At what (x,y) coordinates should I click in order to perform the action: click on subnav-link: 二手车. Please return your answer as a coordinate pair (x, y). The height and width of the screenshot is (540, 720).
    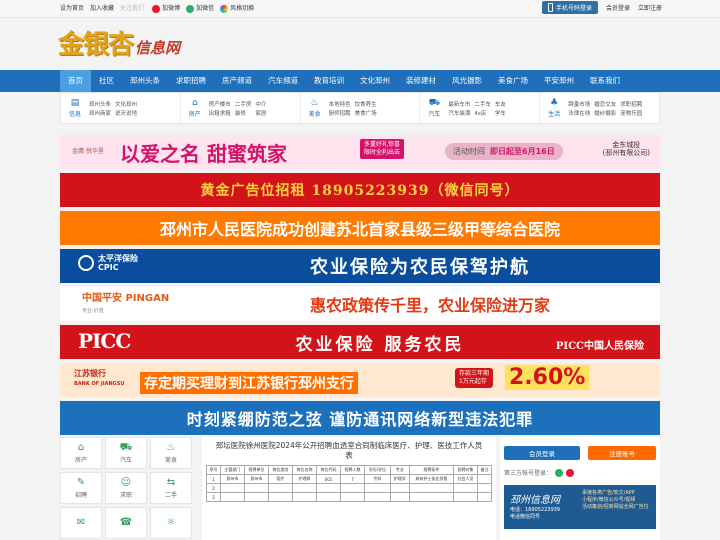
    Looking at the image, I should click on (482, 104).